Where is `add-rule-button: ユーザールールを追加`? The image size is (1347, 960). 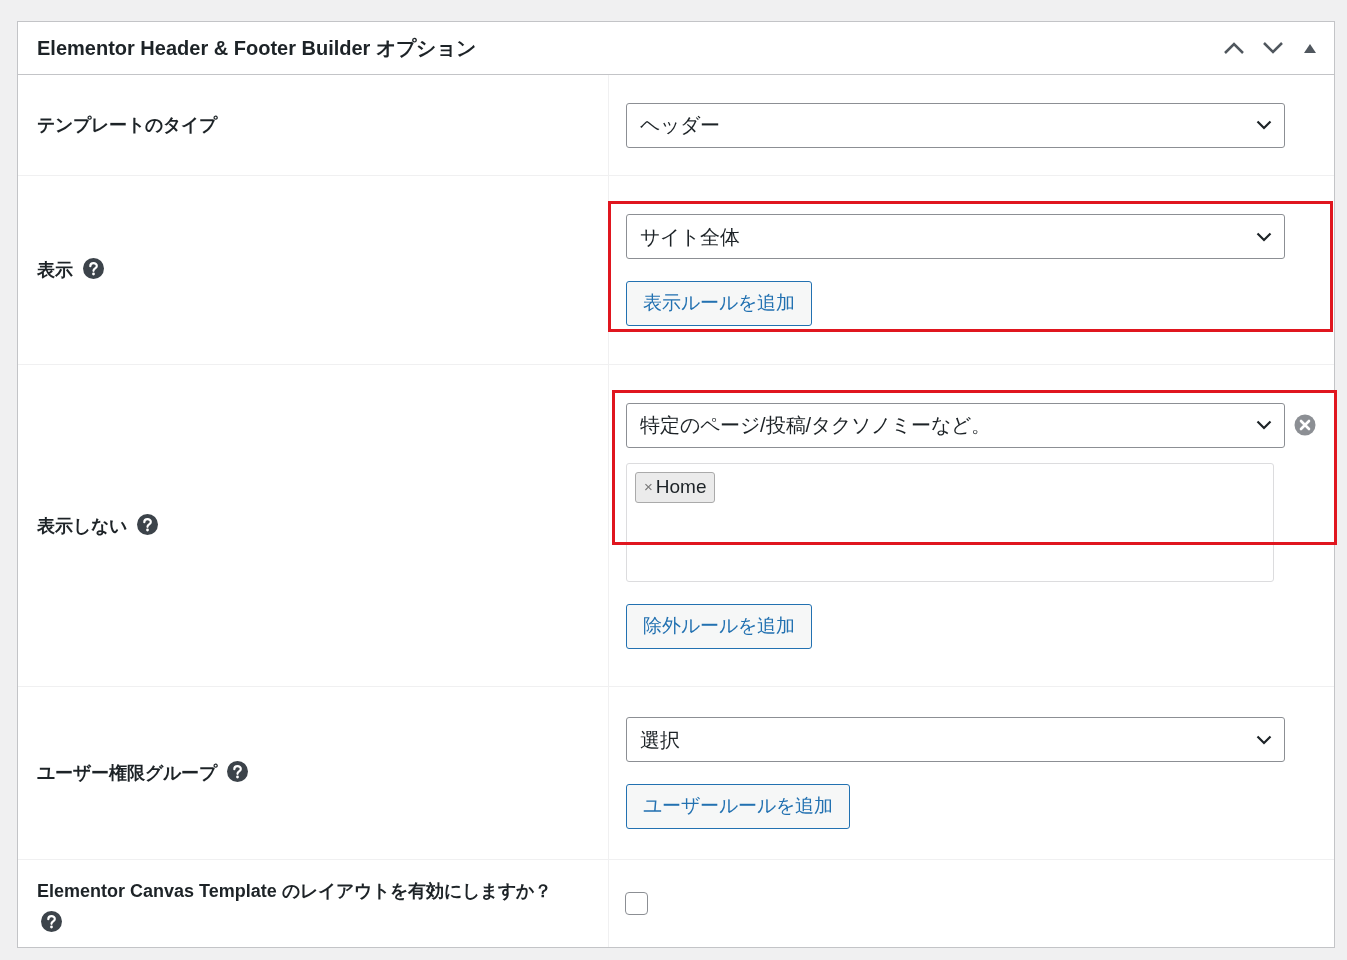 add-rule-button: ユーザールールを追加 is located at coordinates (738, 806).